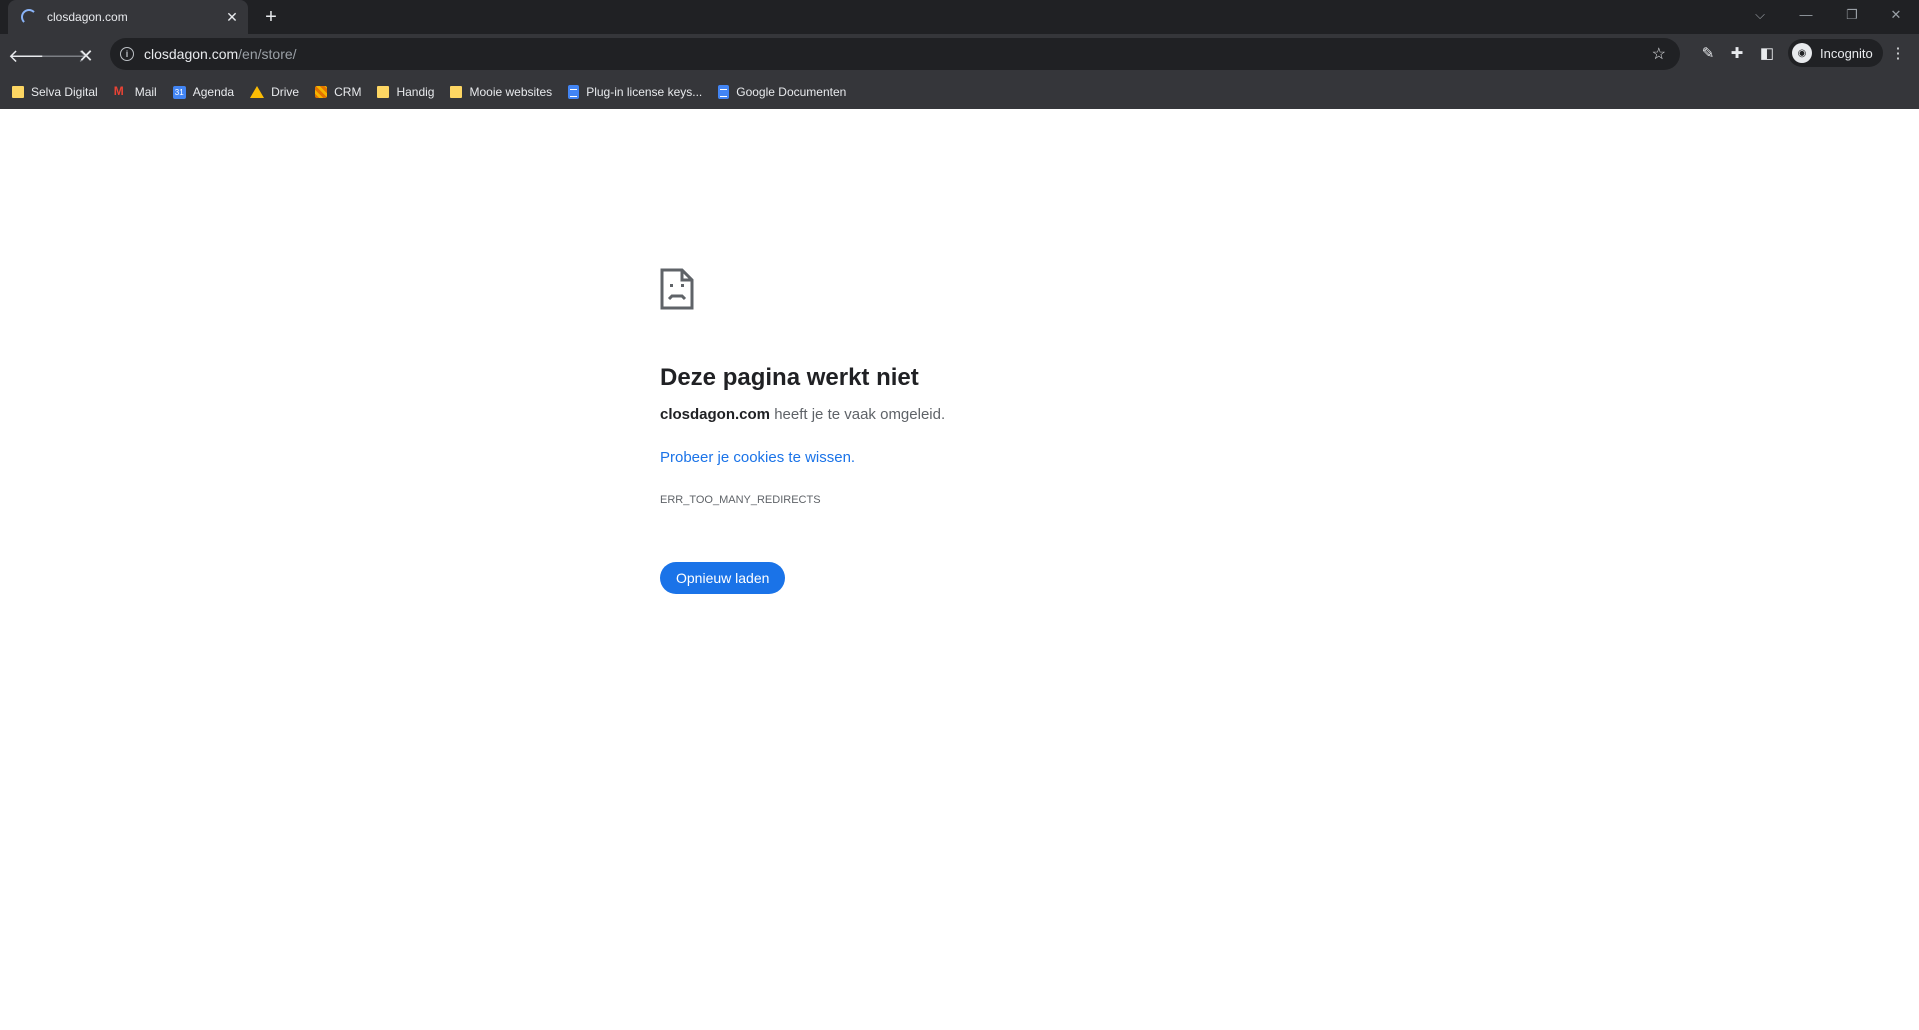  Describe the element at coordinates (415, 92) in the screenshot. I see `bookmark-label: Handig` at that location.